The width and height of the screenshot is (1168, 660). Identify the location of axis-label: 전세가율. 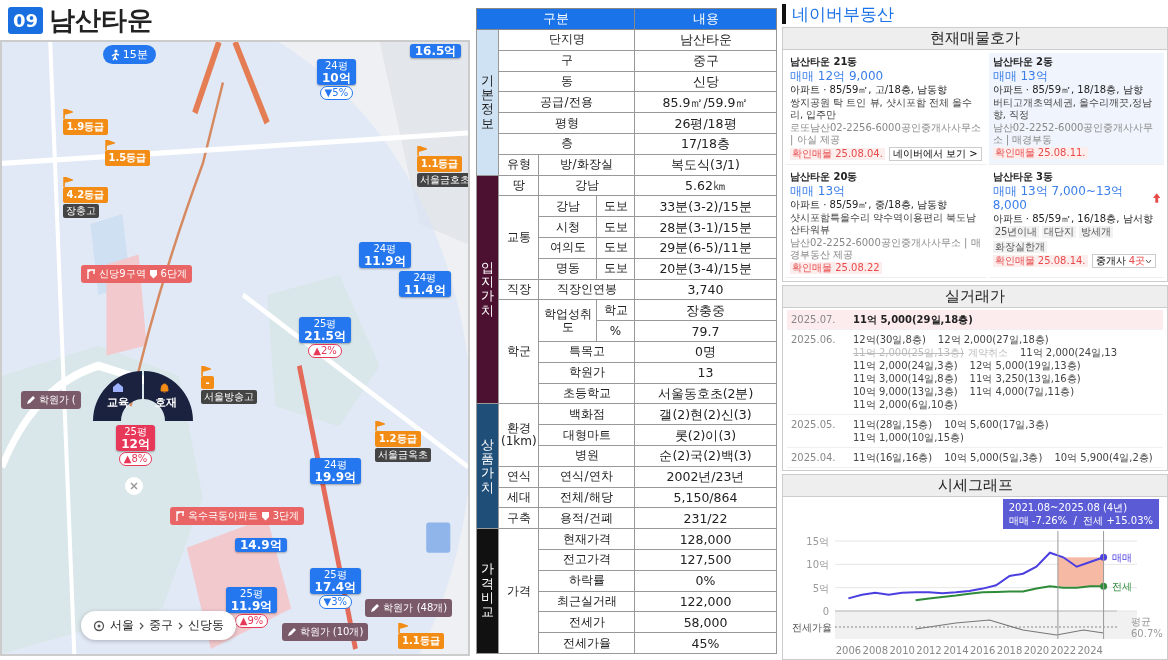
(812, 627).